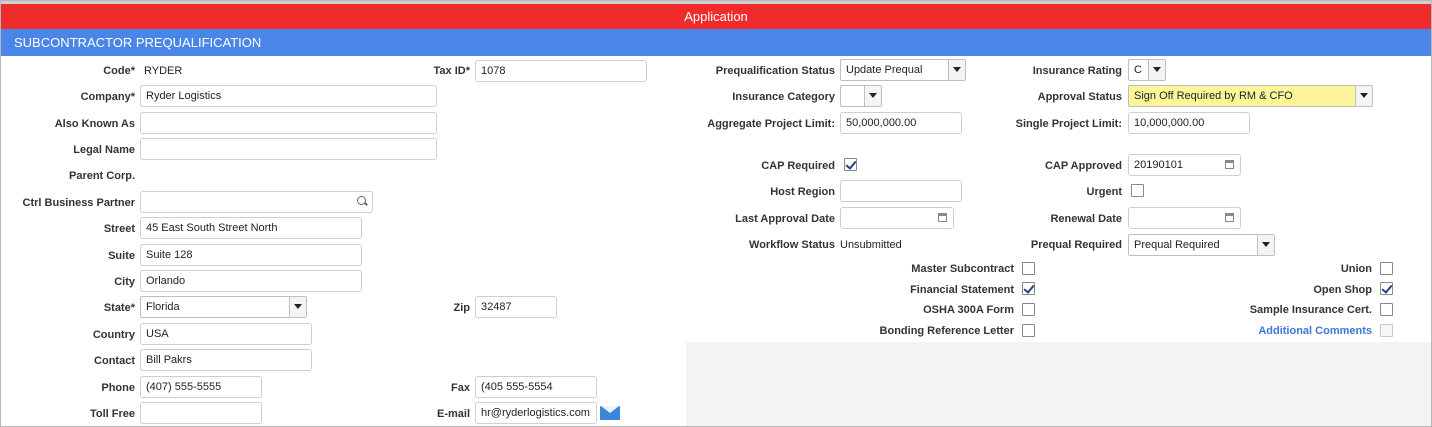 Image resolution: width=1432 pixels, height=427 pixels. I want to click on phone-input, so click(201, 387).